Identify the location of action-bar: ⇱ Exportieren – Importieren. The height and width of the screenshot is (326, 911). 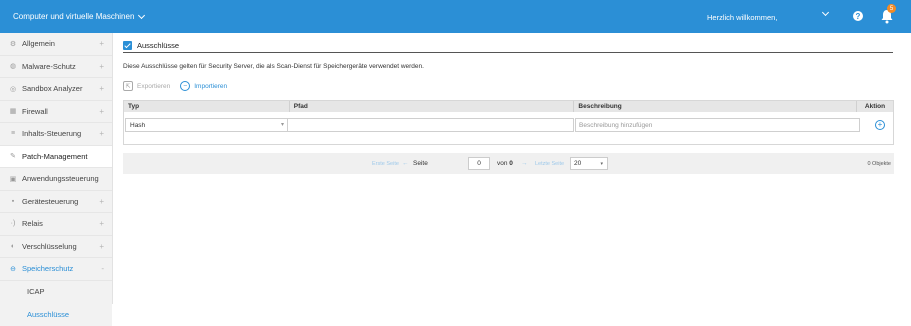
(180, 86).